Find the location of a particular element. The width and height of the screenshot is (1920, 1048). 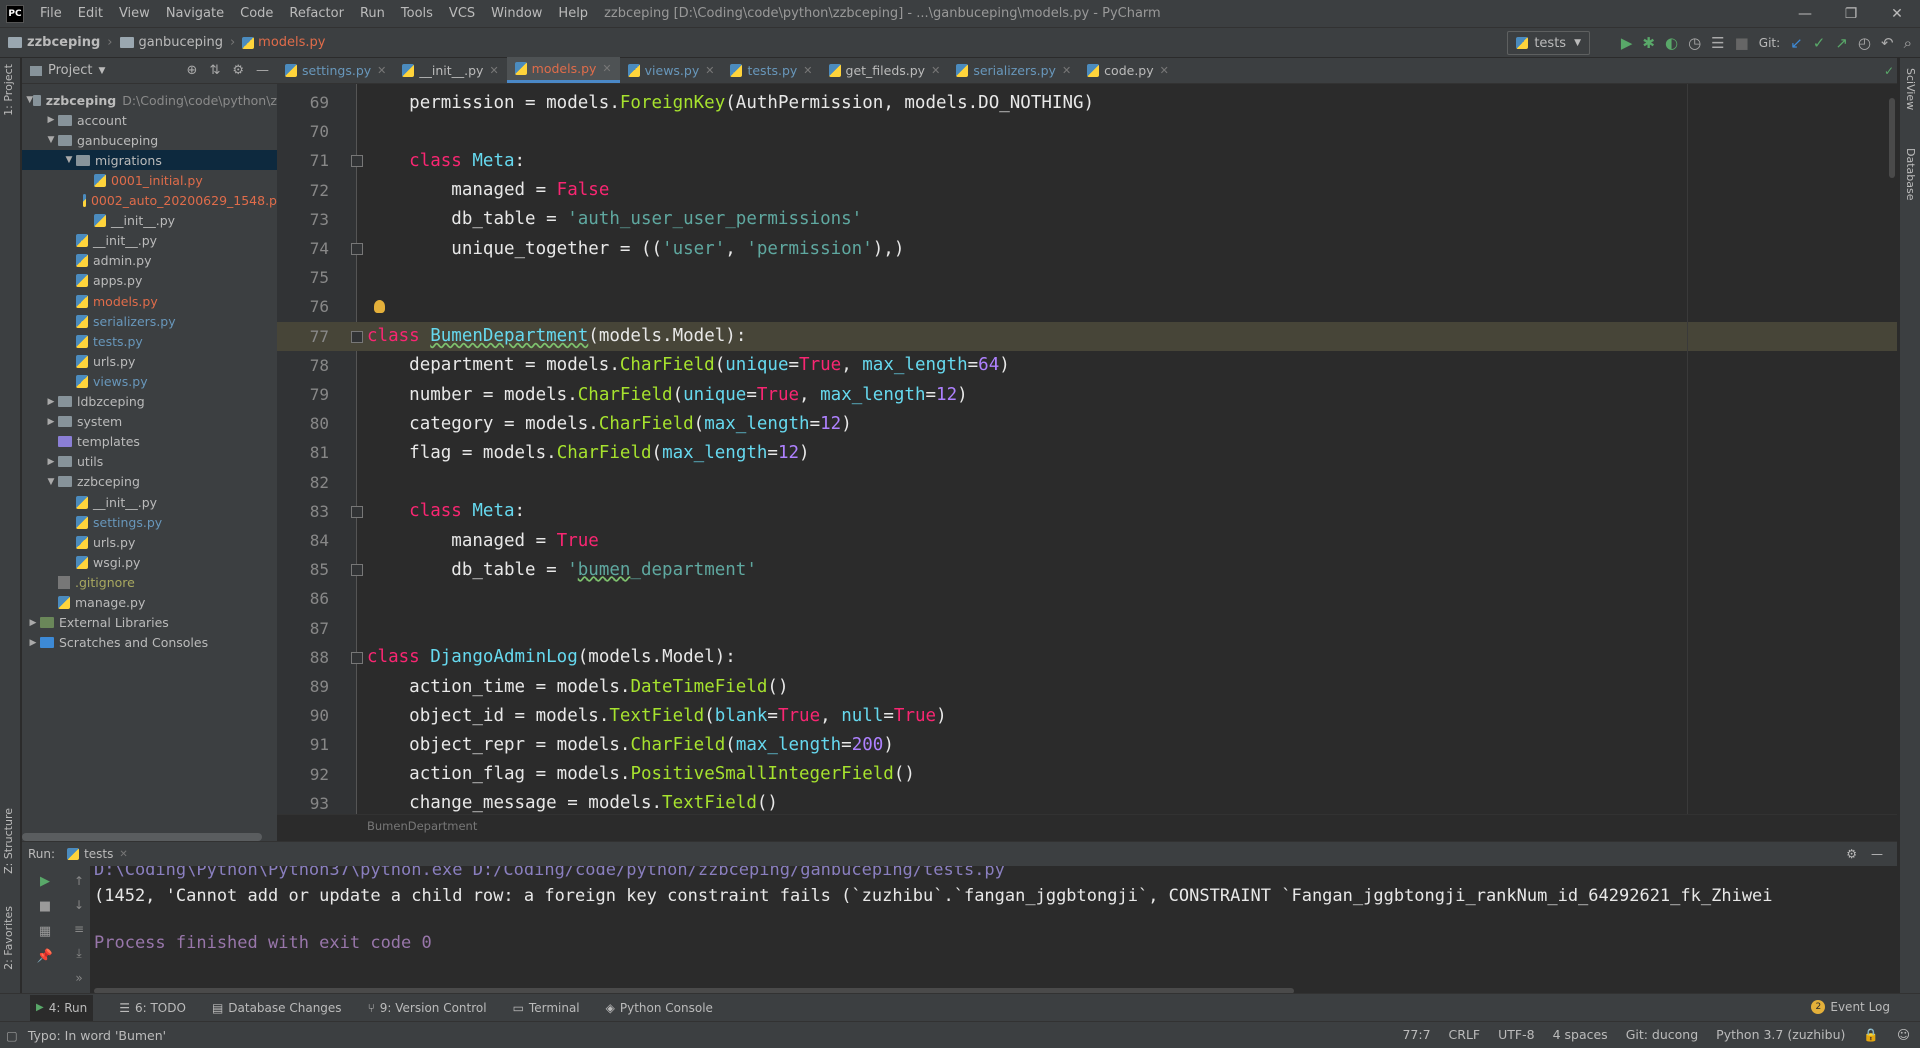

menu-item-window: Window is located at coordinates (516, 13).